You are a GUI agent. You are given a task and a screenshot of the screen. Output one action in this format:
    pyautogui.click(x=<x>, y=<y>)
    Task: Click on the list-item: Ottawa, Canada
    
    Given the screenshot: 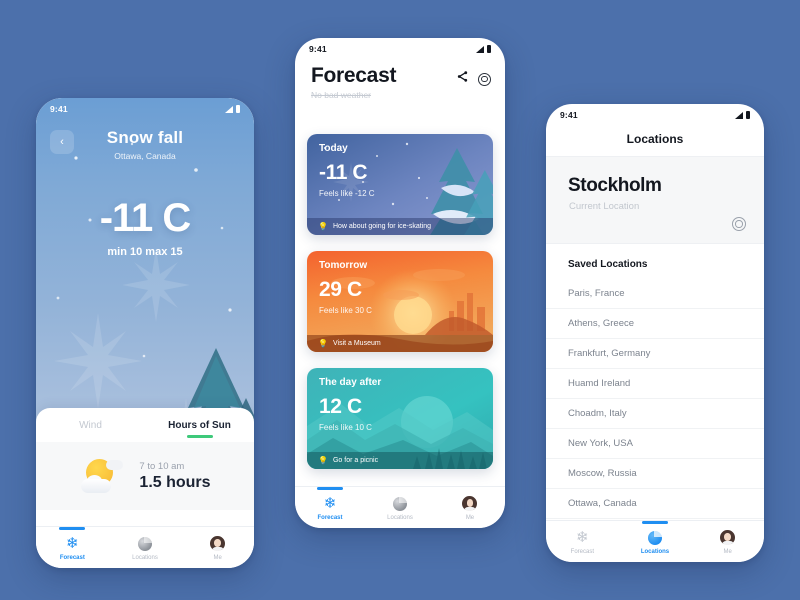 What is the action you would take?
    pyautogui.click(x=655, y=504)
    